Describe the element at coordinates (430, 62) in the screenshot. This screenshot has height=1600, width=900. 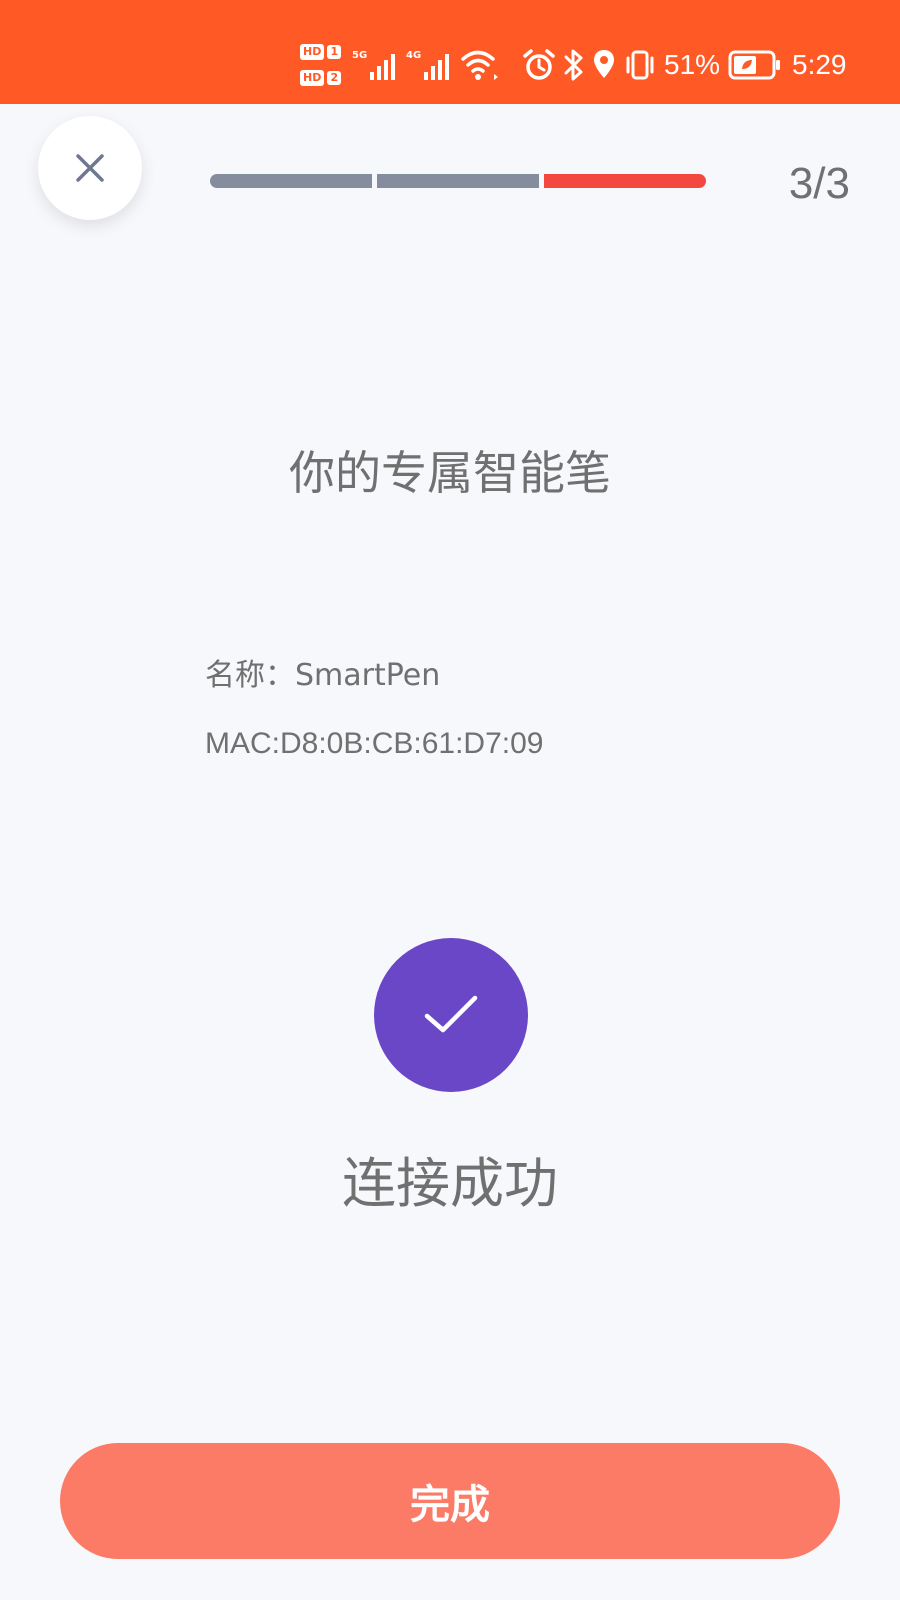
I see `signal-icon-sim2: 4G` at that location.